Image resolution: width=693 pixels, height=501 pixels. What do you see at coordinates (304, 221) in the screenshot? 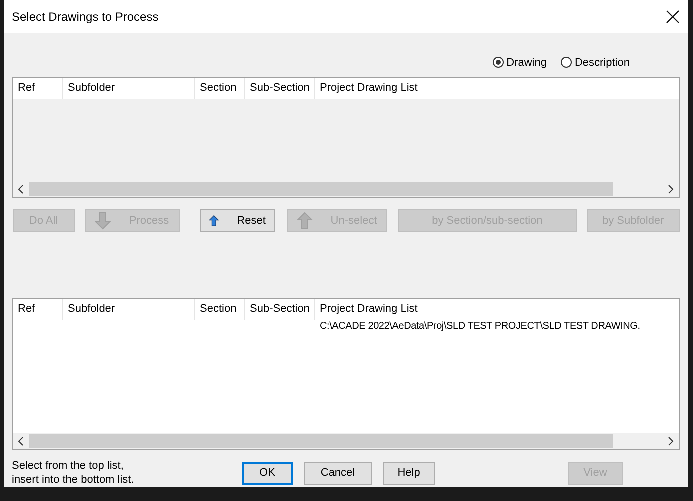
I see `up-arrow-icon` at bounding box center [304, 221].